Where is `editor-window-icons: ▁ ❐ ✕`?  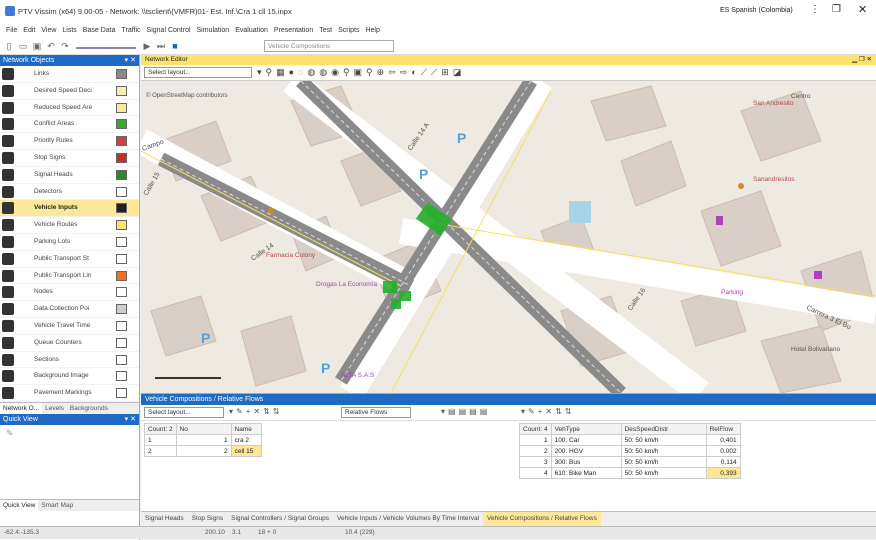 editor-window-icons: ▁ ❐ ✕ is located at coordinates (862, 60).